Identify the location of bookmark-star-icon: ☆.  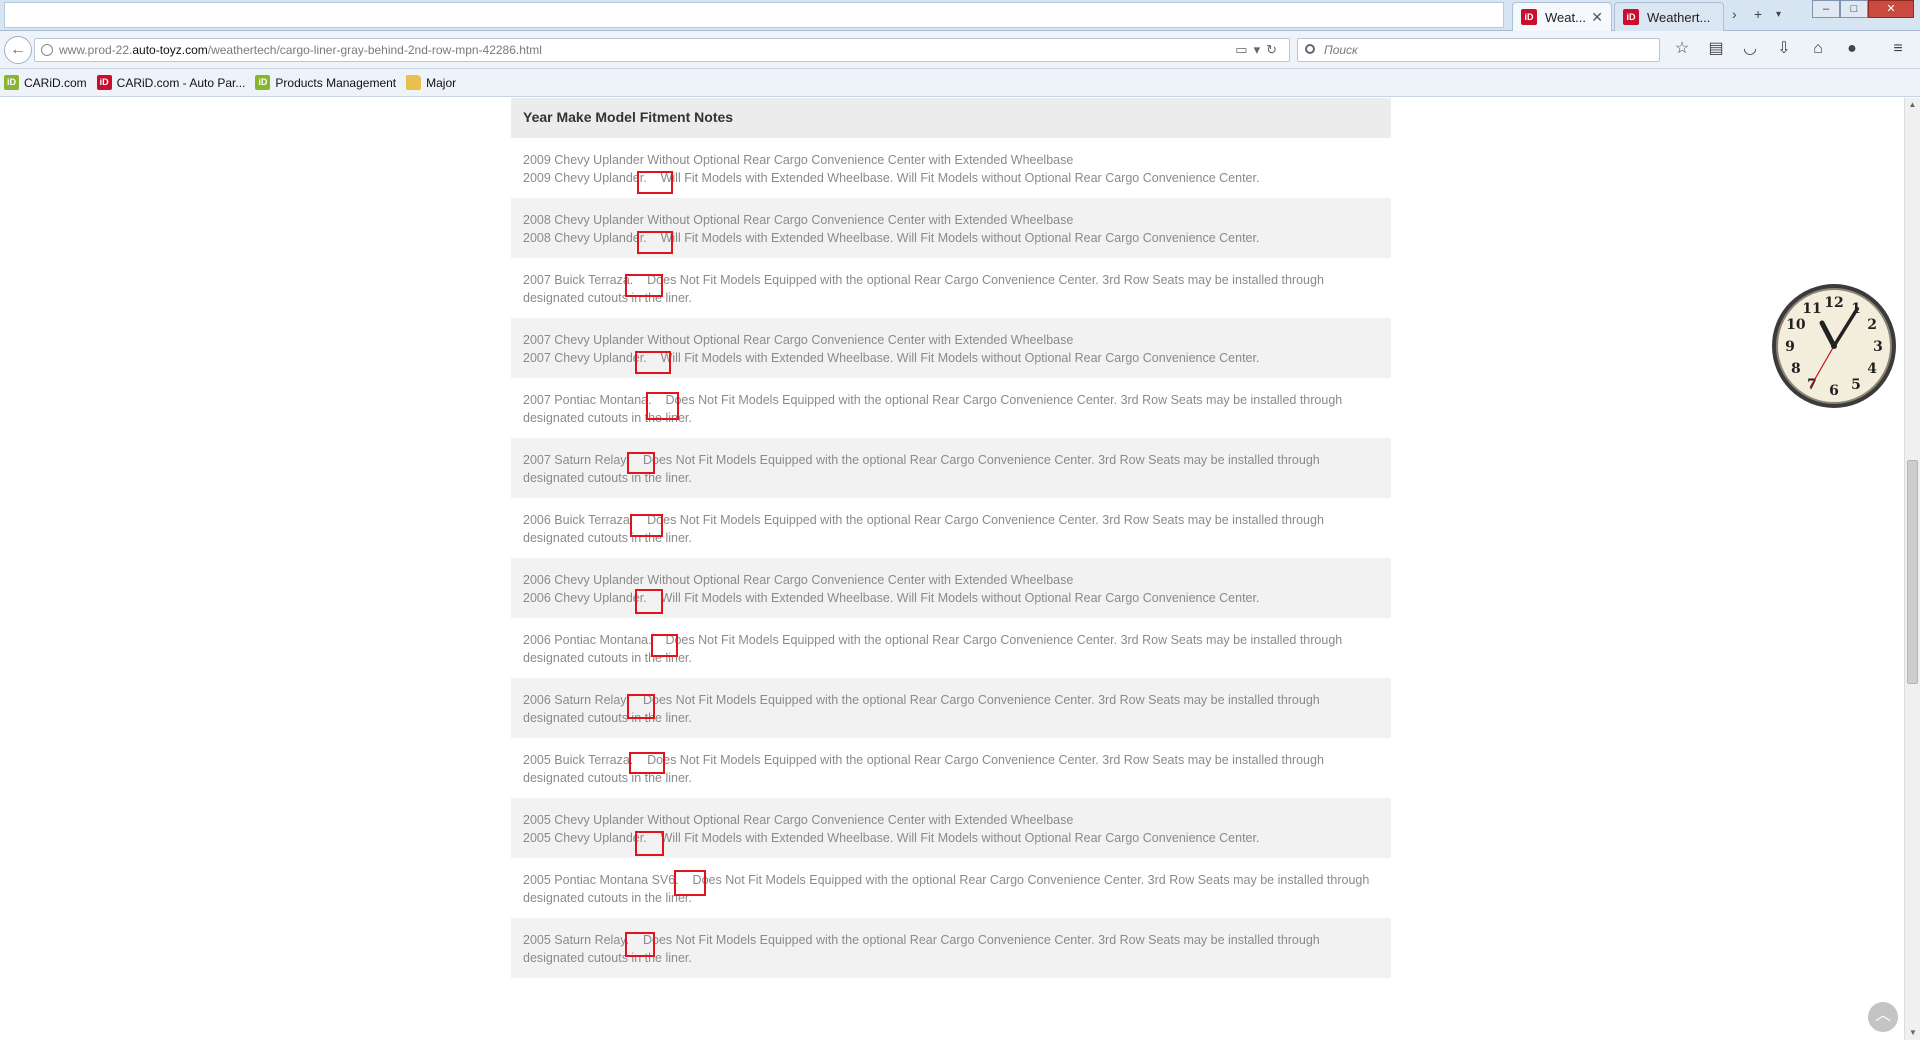
(1682, 49).